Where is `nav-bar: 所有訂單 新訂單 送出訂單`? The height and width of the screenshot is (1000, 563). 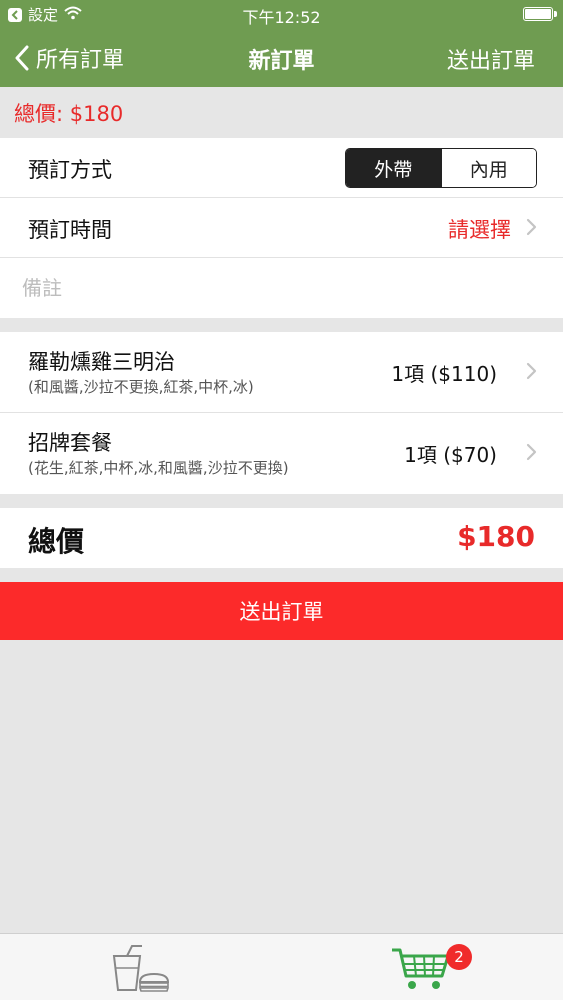 nav-bar: 所有訂單 新訂單 送出訂單 is located at coordinates (281, 57).